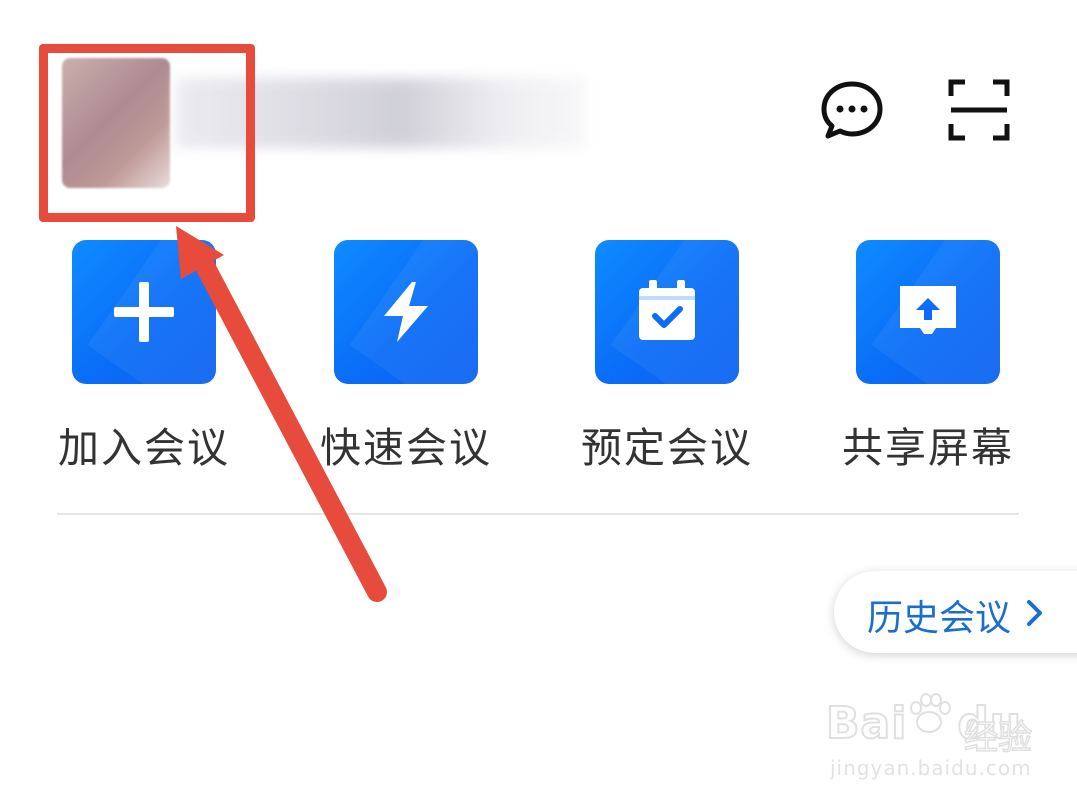 This screenshot has width=1077, height=807. I want to click on chat-bubble-icon, so click(852, 110).